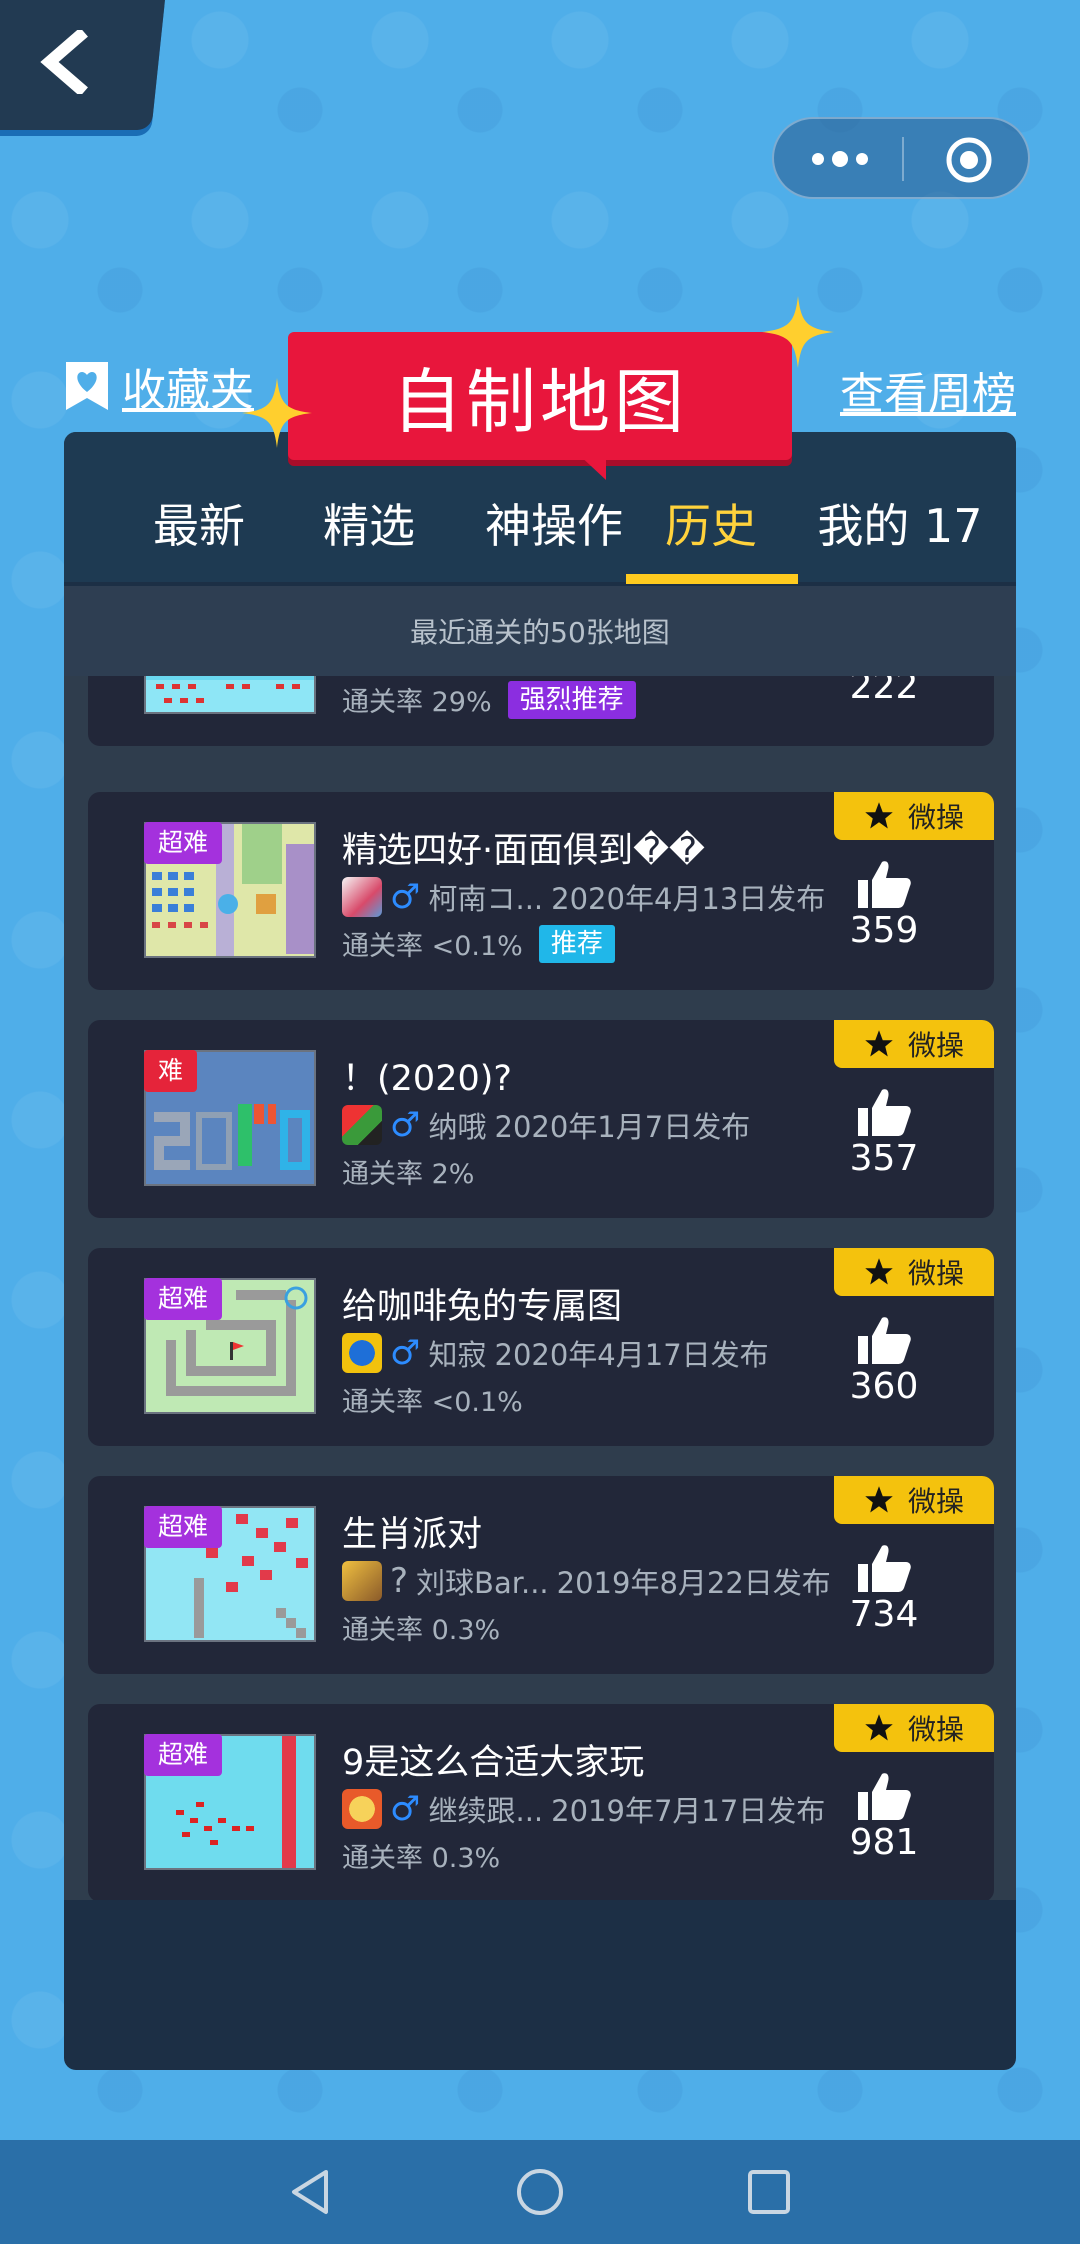  I want to click on author-meta: ♂ 继续跟... 2019年7月17日发布, so click(583, 1809).